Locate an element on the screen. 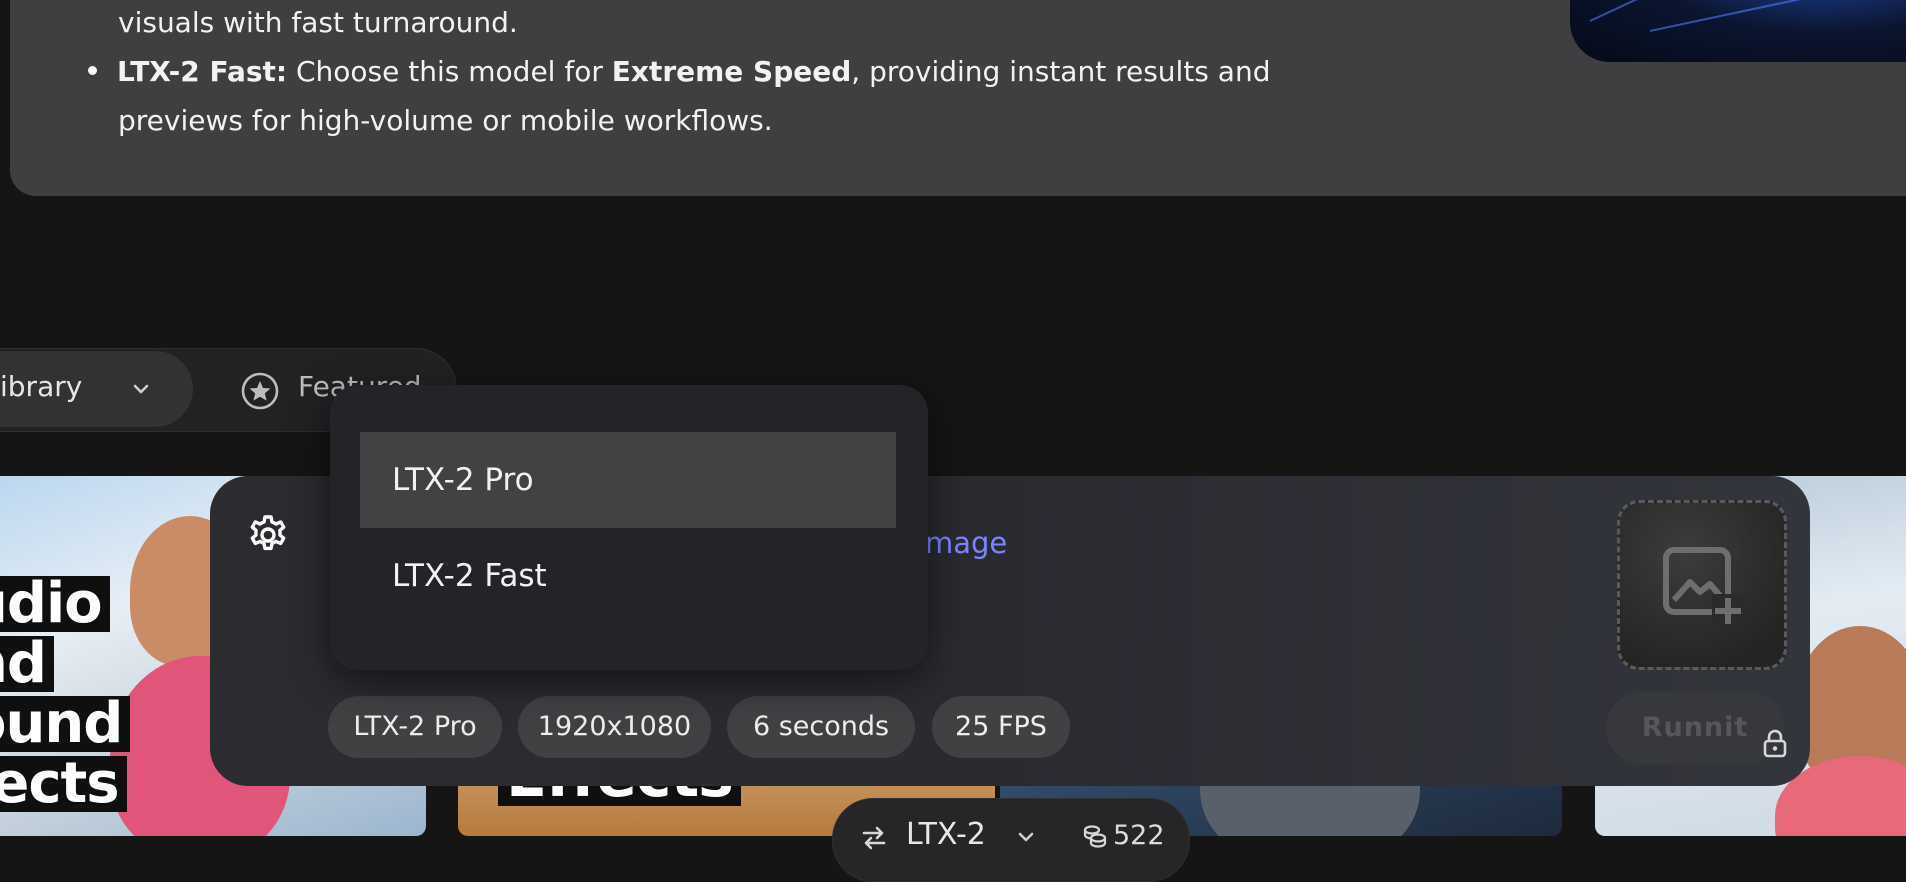 The width and height of the screenshot is (1906, 882). model-chip: LTX-2 Pro is located at coordinates (415, 727).